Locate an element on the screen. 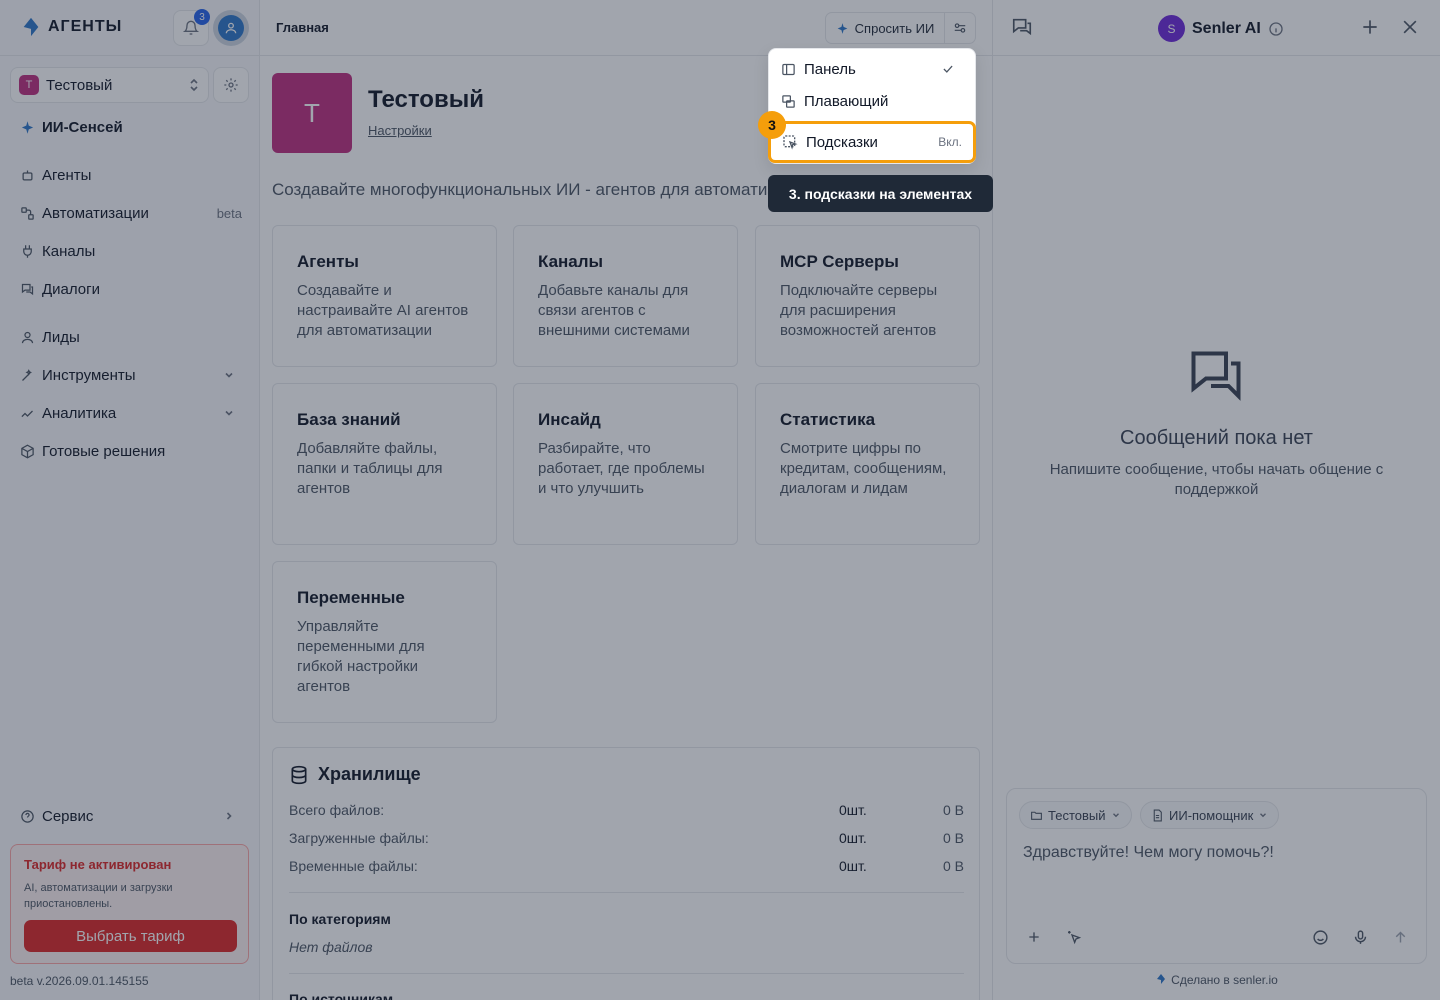  tour-step-number: 3 is located at coordinates (772, 125).